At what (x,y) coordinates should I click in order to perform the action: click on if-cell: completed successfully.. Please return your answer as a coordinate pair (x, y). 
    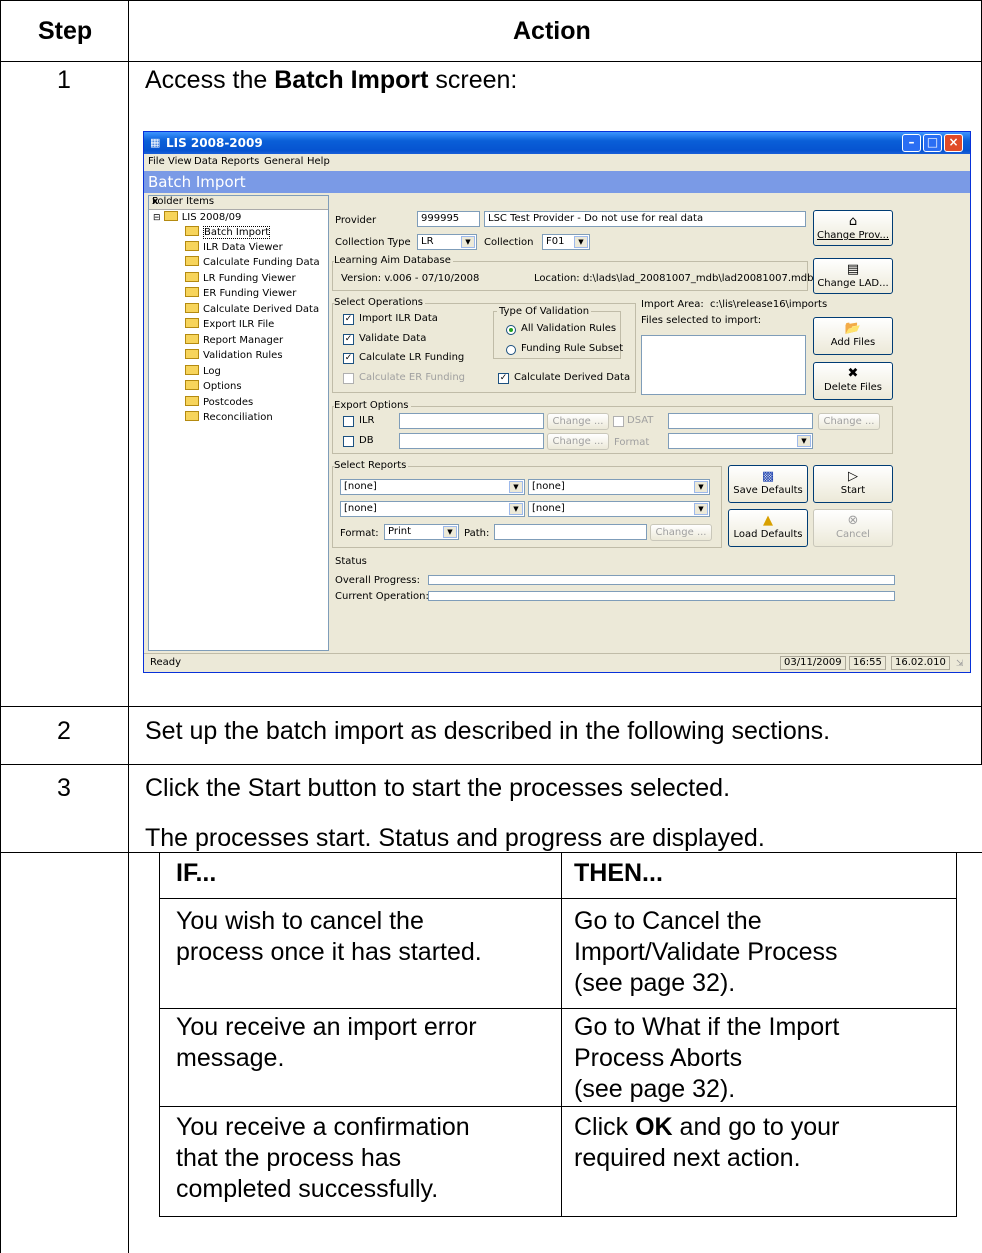
    Looking at the image, I should click on (307, 1189).